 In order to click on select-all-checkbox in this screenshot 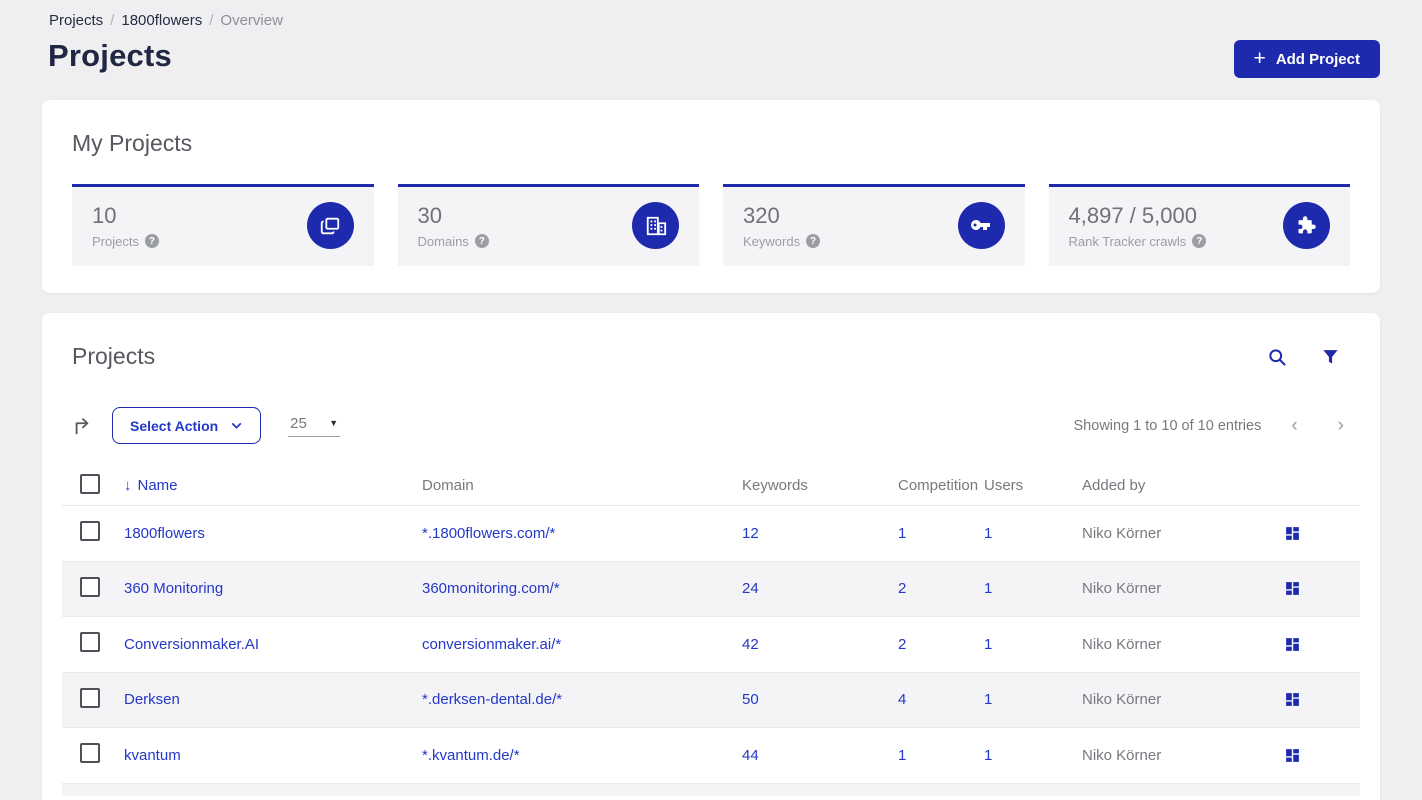, I will do `click(90, 483)`.